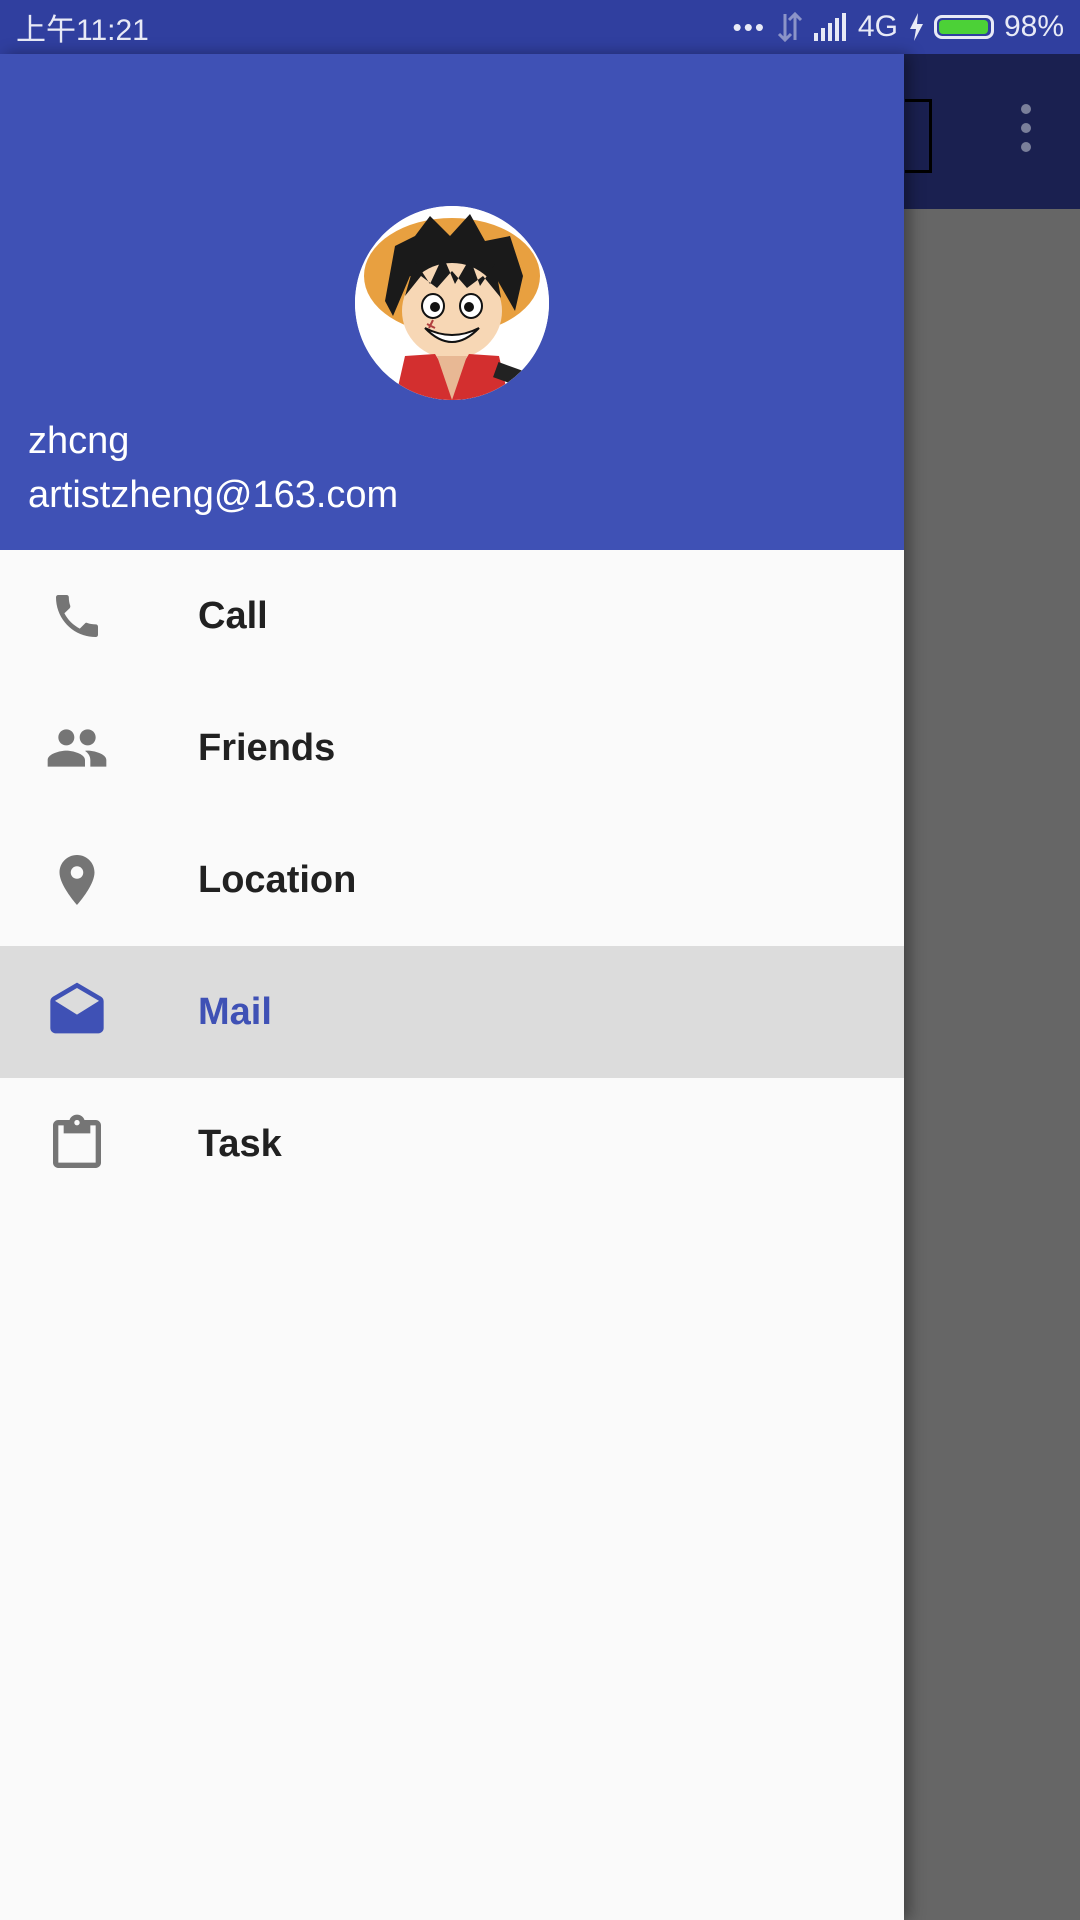 This screenshot has height=1920, width=1080. What do you see at coordinates (916, 27) in the screenshot?
I see `charging-icon` at bounding box center [916, 27].